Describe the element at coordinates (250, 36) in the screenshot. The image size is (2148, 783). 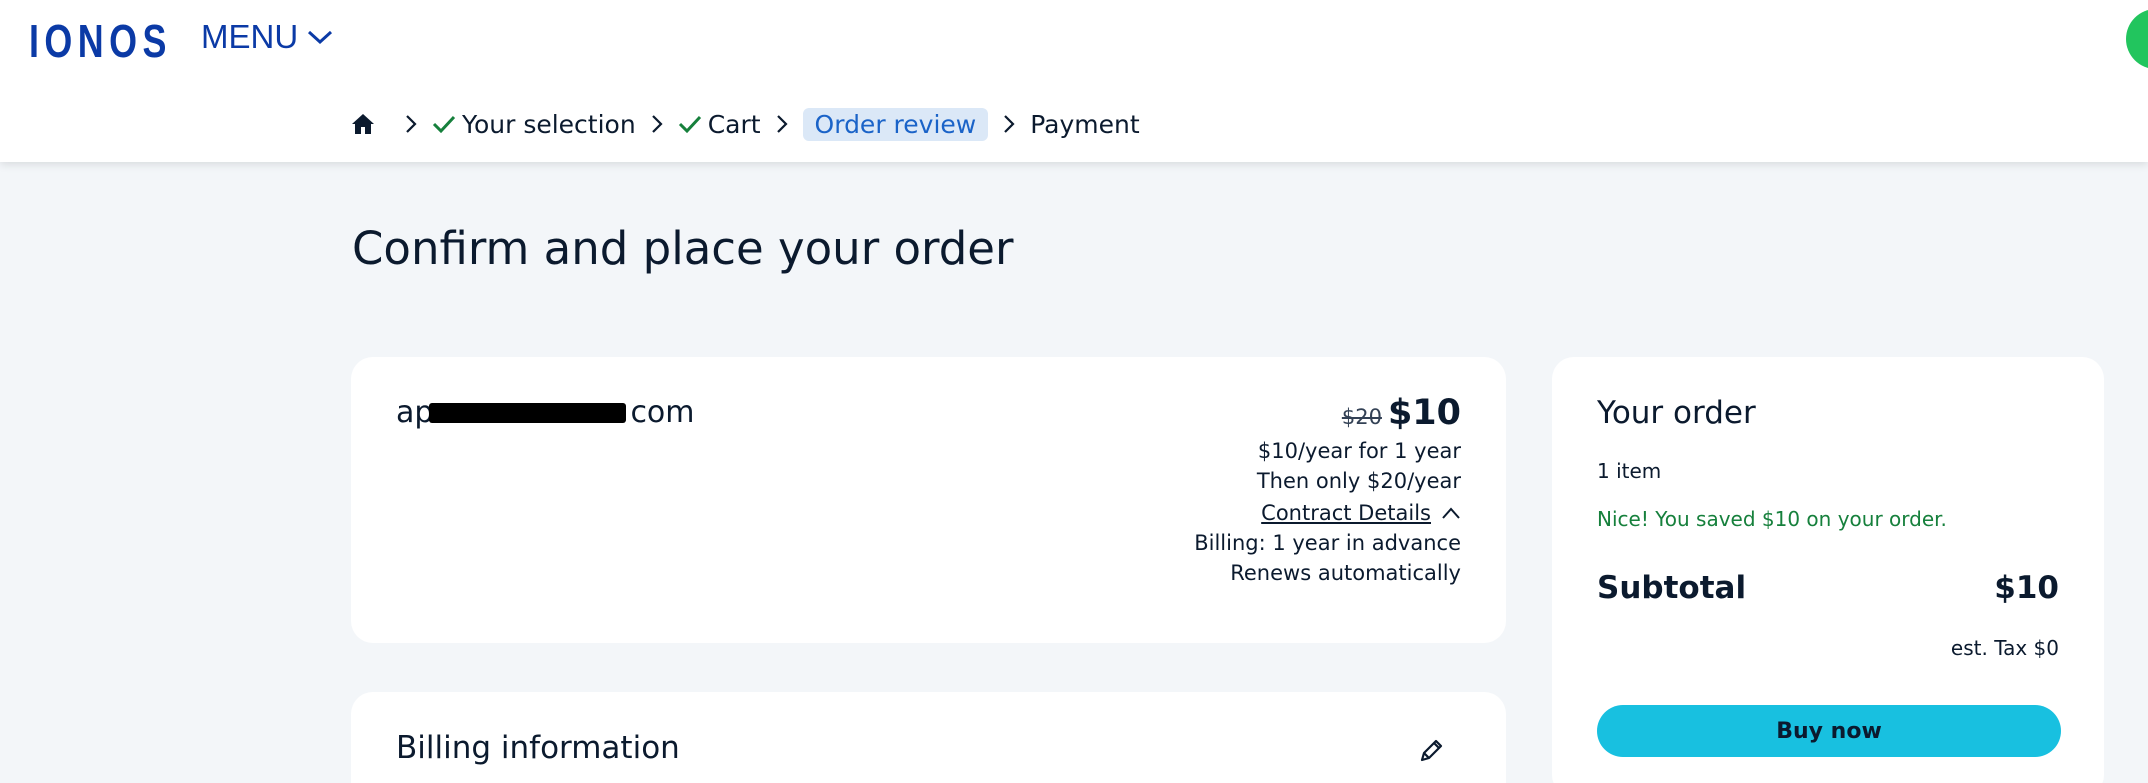
I see `menu-label: MENU` at that location.